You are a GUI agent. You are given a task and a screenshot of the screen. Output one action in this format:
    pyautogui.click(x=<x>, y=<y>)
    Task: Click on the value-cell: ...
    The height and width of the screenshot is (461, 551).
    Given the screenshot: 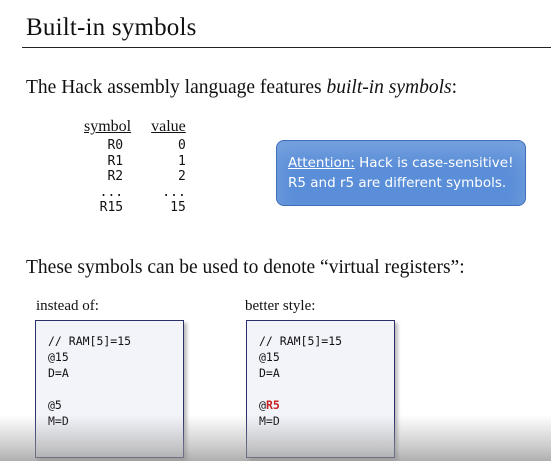 What is the action you would take?
    pyautogui.click(x=174, y=192)
    